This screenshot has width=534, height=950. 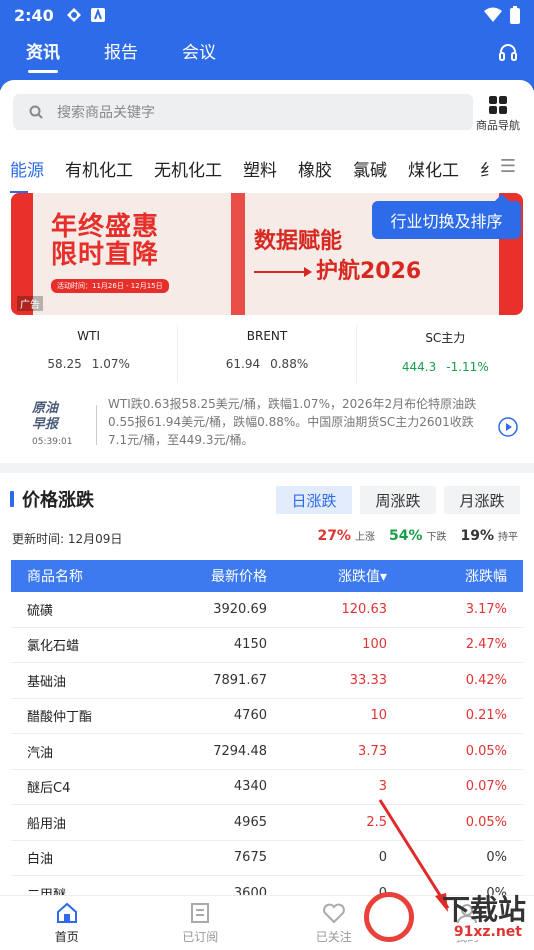 I want to click on update-time: 更新时间: 12月09日, so click(x=67, y=539).